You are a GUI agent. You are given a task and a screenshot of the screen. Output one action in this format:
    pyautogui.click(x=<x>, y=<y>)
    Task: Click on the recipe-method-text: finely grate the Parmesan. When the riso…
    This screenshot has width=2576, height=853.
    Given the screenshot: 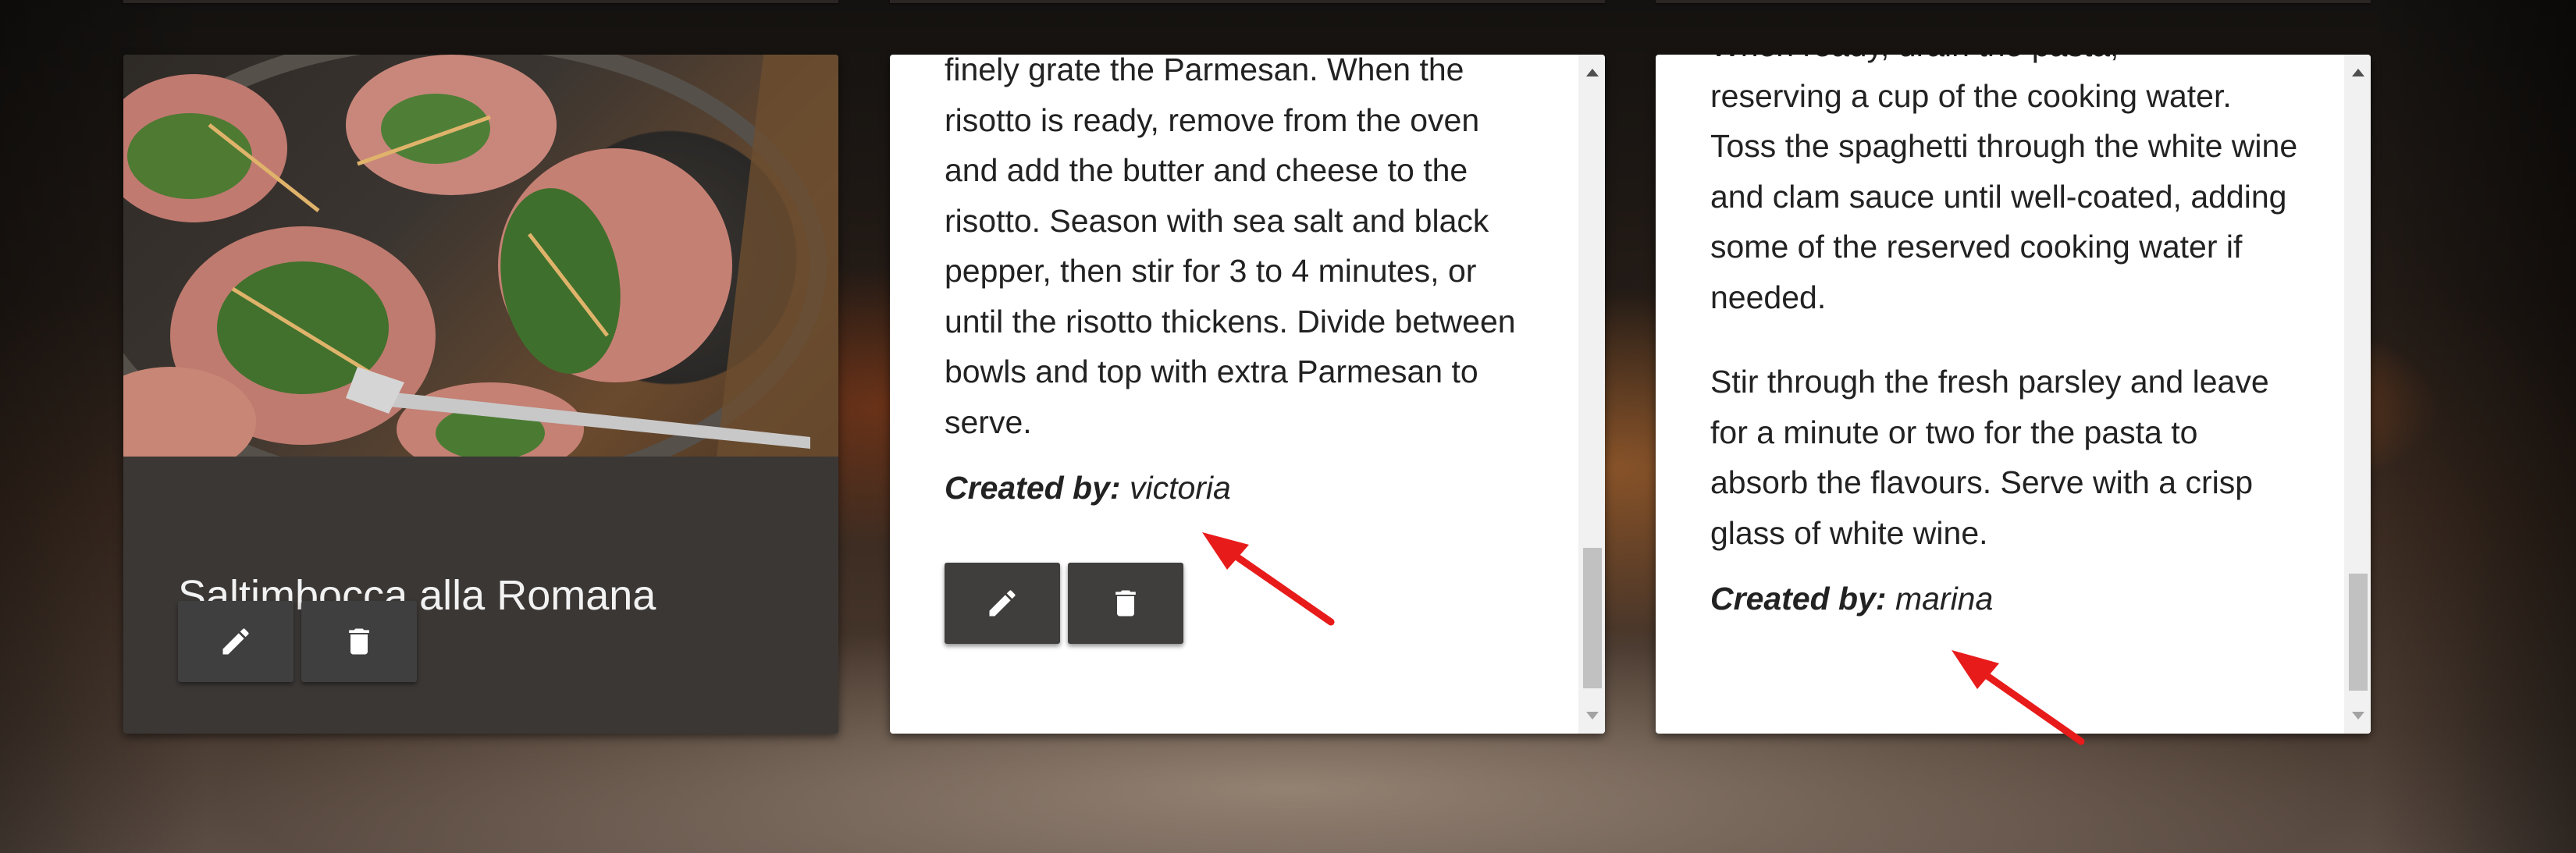 What is the action you would take?
    pyautogui.click(x=1241, y=284)
    